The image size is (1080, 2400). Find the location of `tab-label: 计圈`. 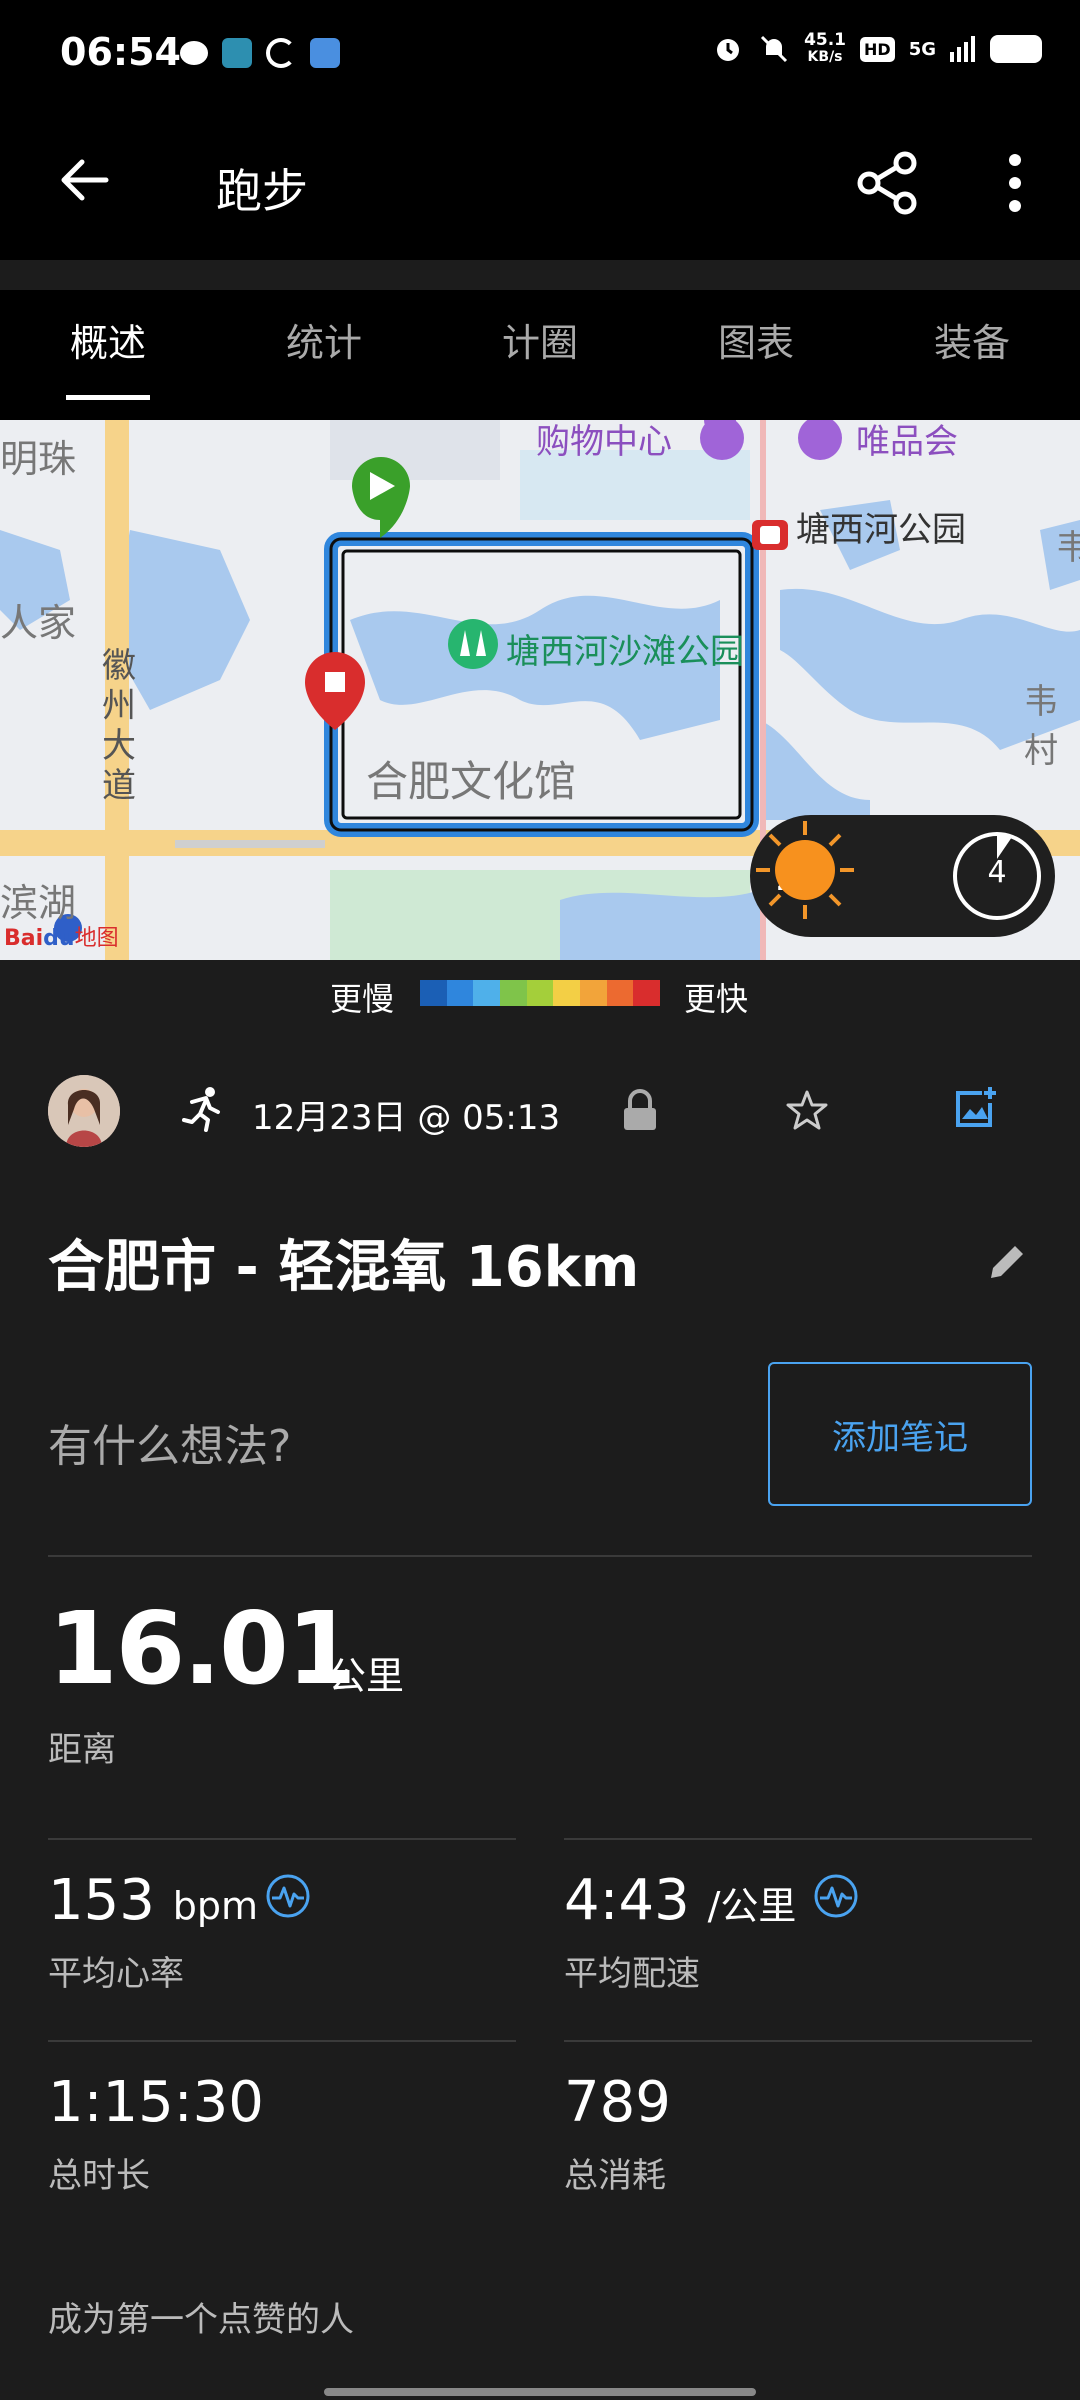

tab-label: 计圈 is located at coordinates (539, 343).